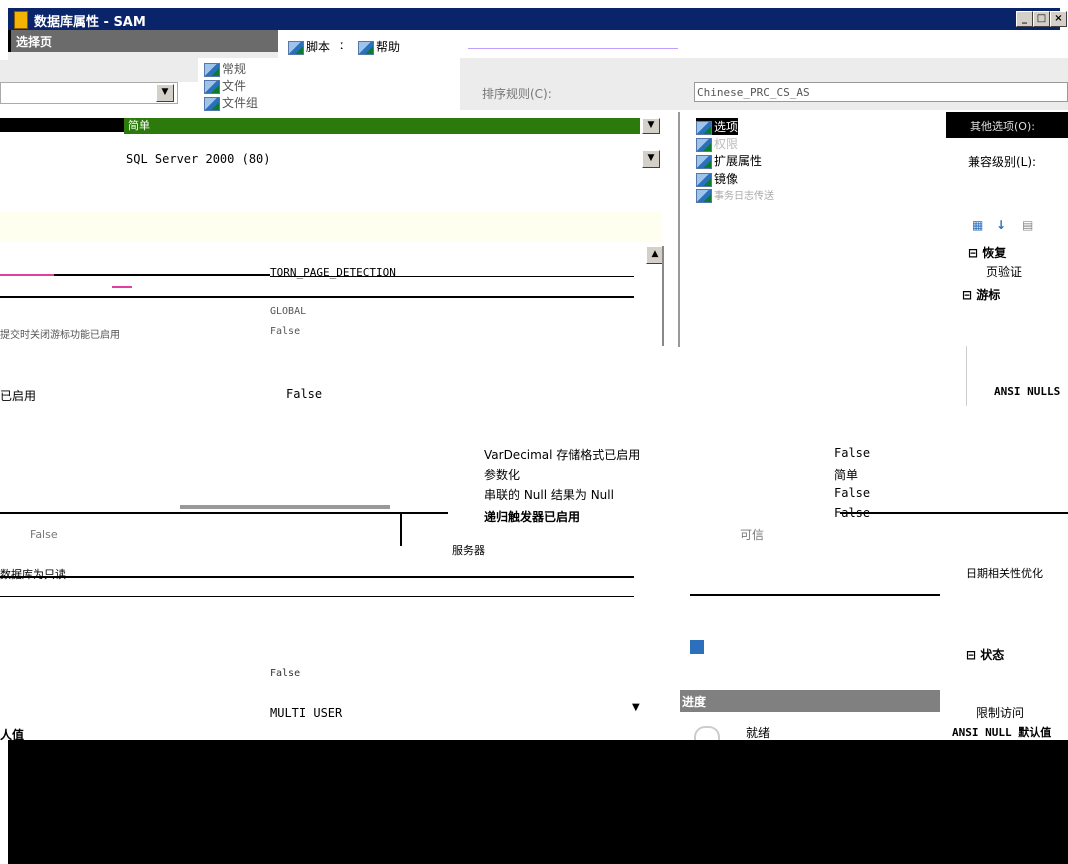  I want to click on recovery-model-select: 简单, so click(382, 126).